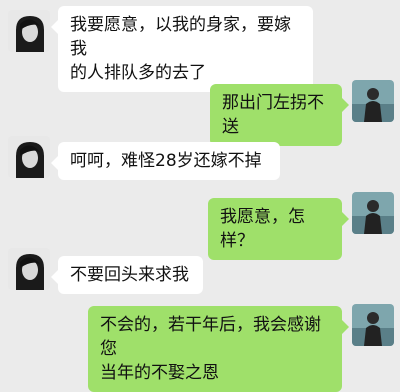 This screenshot has width=400, height=392. Describe the element at coordinates (129, 275) in the screenshot. I see `message-text-line: 不要回头来求我` at that location.